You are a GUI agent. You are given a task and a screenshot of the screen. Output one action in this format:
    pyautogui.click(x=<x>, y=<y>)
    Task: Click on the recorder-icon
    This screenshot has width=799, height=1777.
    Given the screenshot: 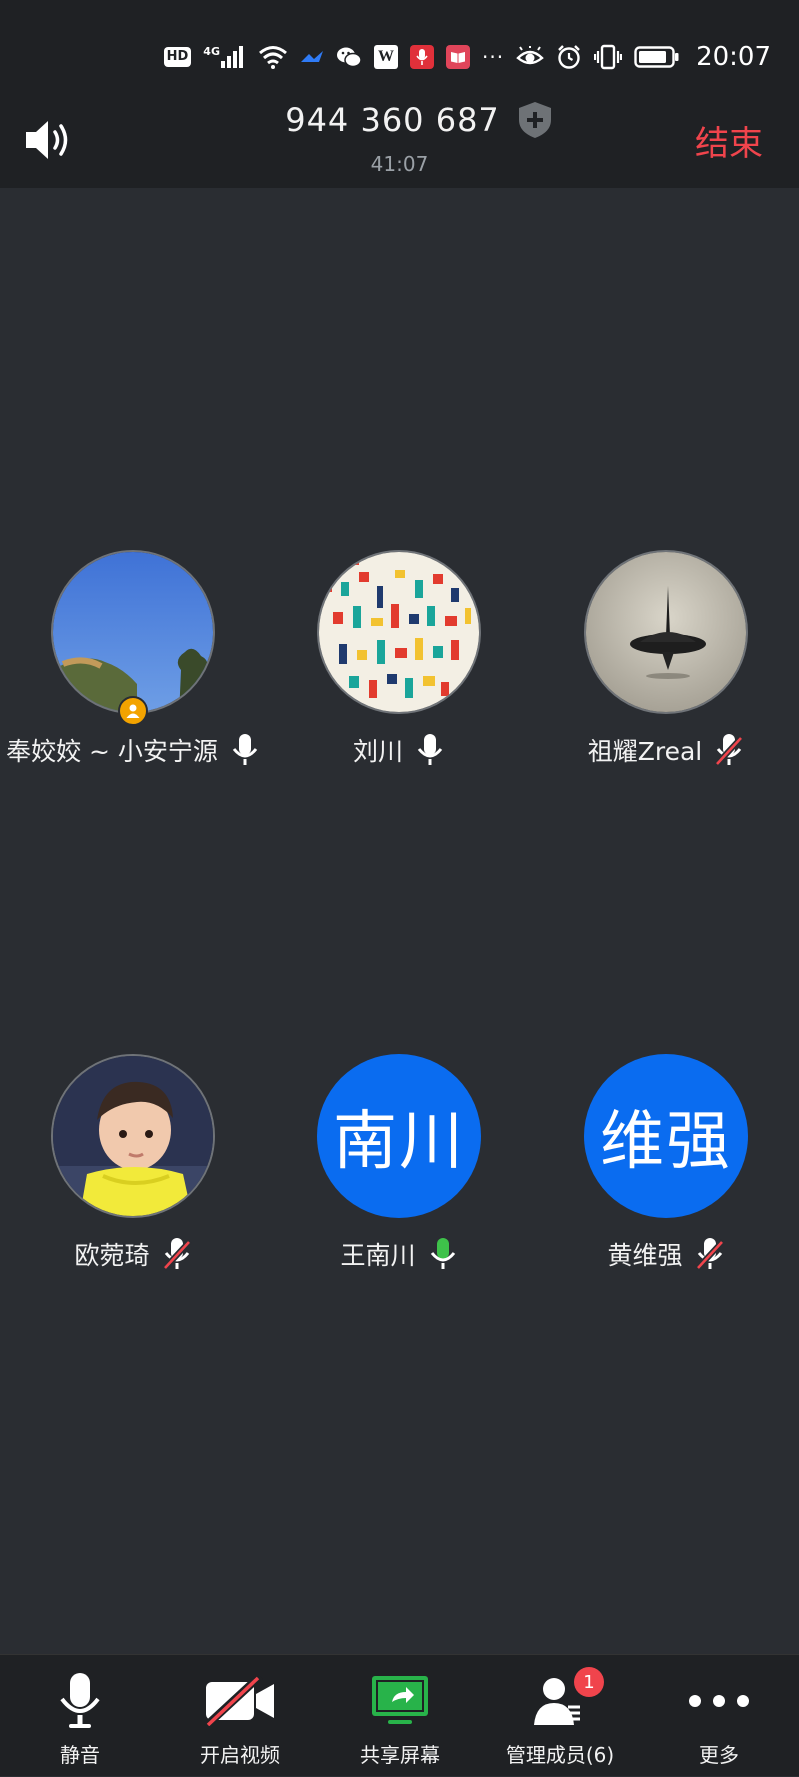 What is the action you would take?
    pyautogui.click(x=421, y=57)
    